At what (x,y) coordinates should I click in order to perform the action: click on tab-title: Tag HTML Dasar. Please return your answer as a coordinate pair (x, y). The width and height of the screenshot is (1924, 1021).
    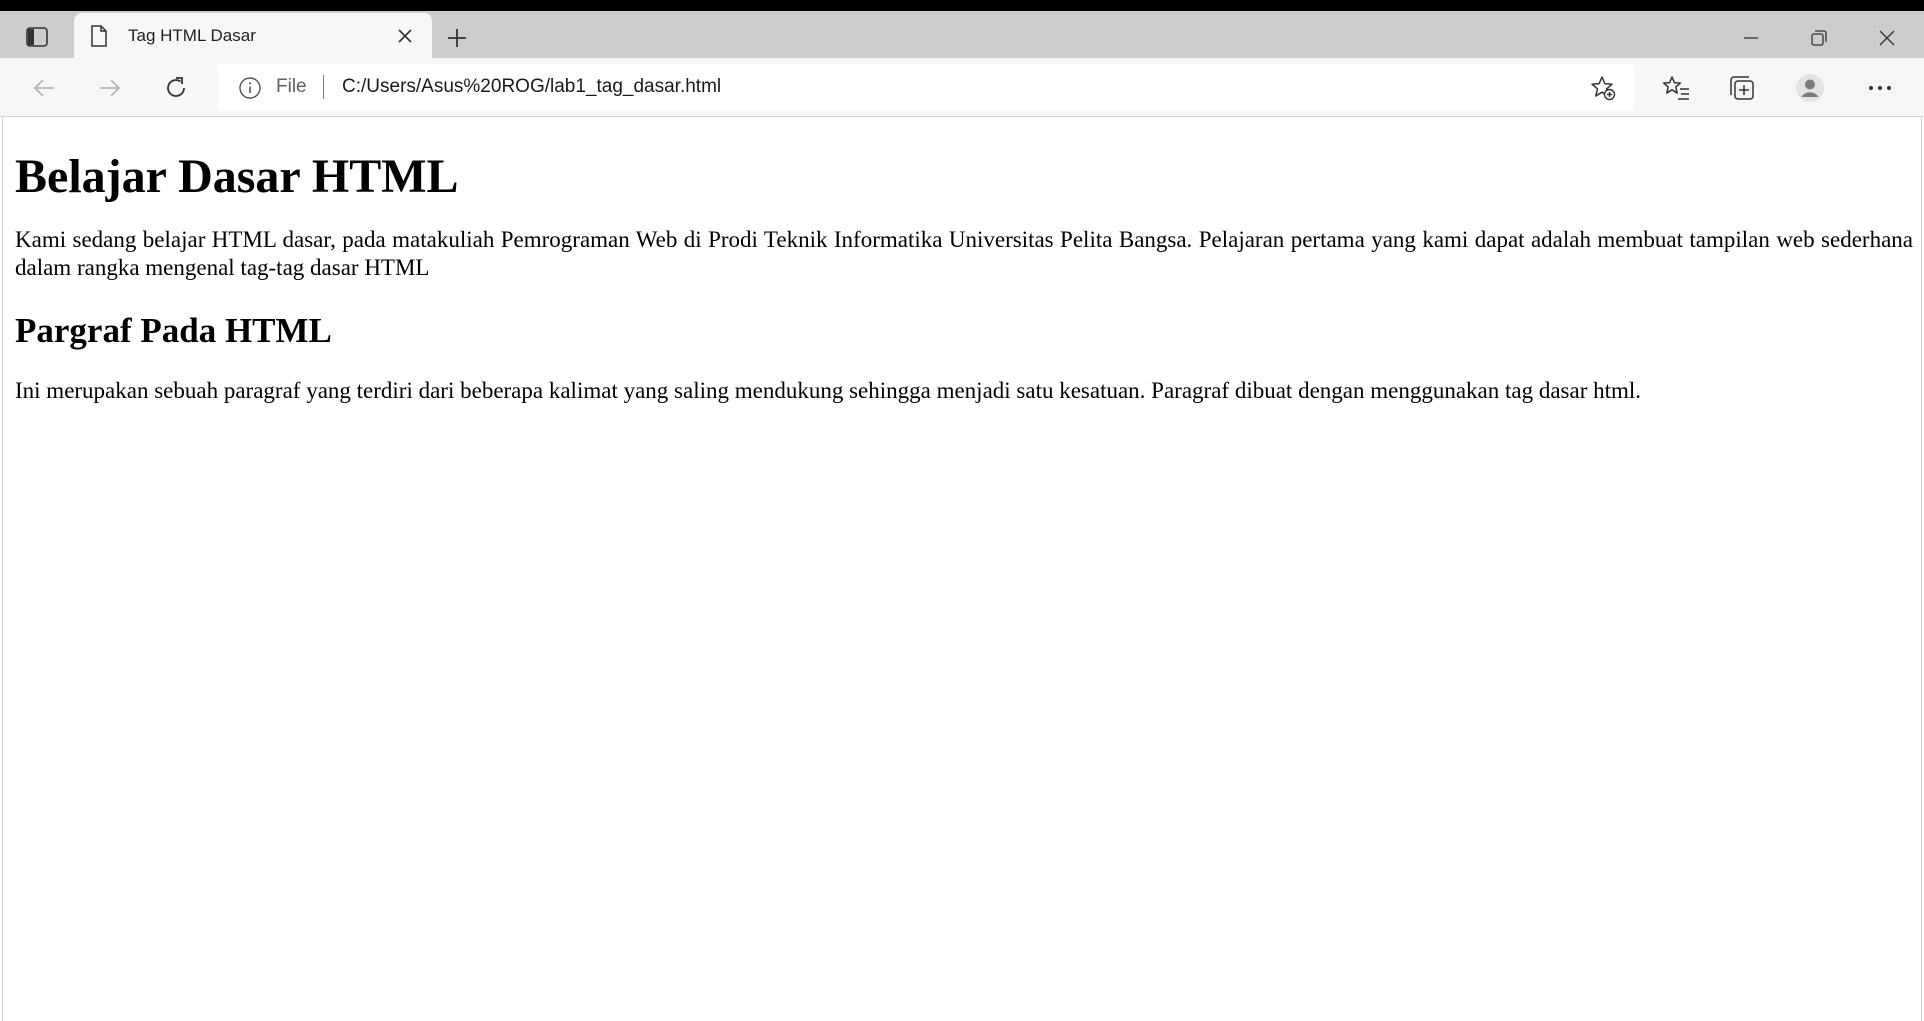
    Looking at the image, I should click on (192, 35).